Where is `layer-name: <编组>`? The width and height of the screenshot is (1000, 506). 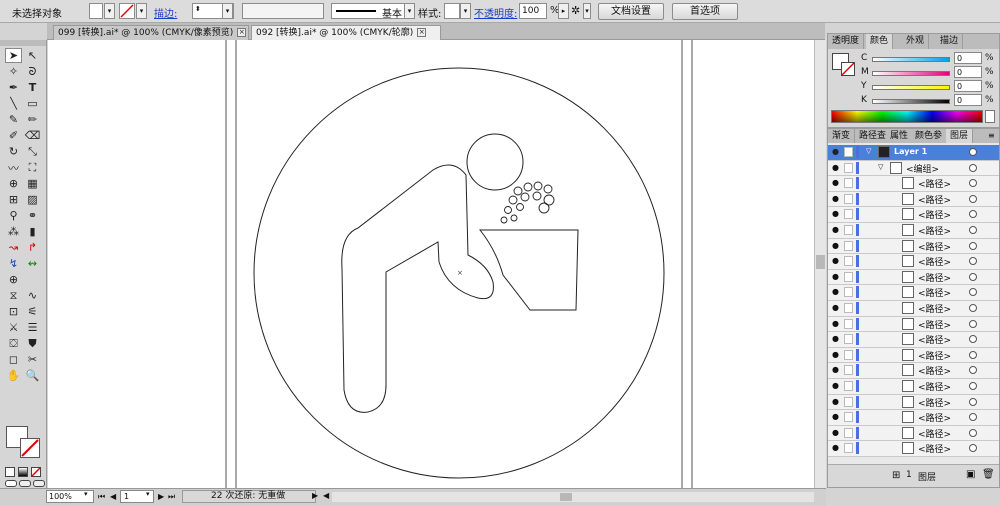 layer-name: <编组> is located at coordinates (922, 168).